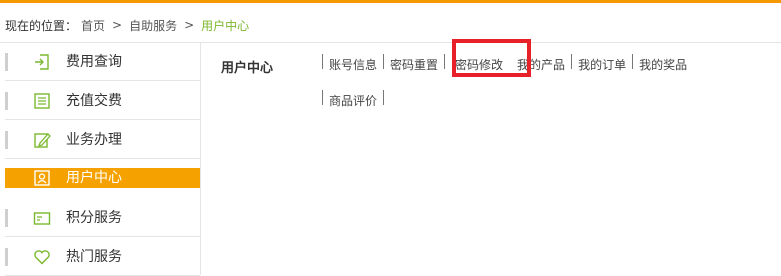 This screenshot has width=781, height=276. I want to click on sidebar-item-hot-services: 热门服务, so click(102, 257).